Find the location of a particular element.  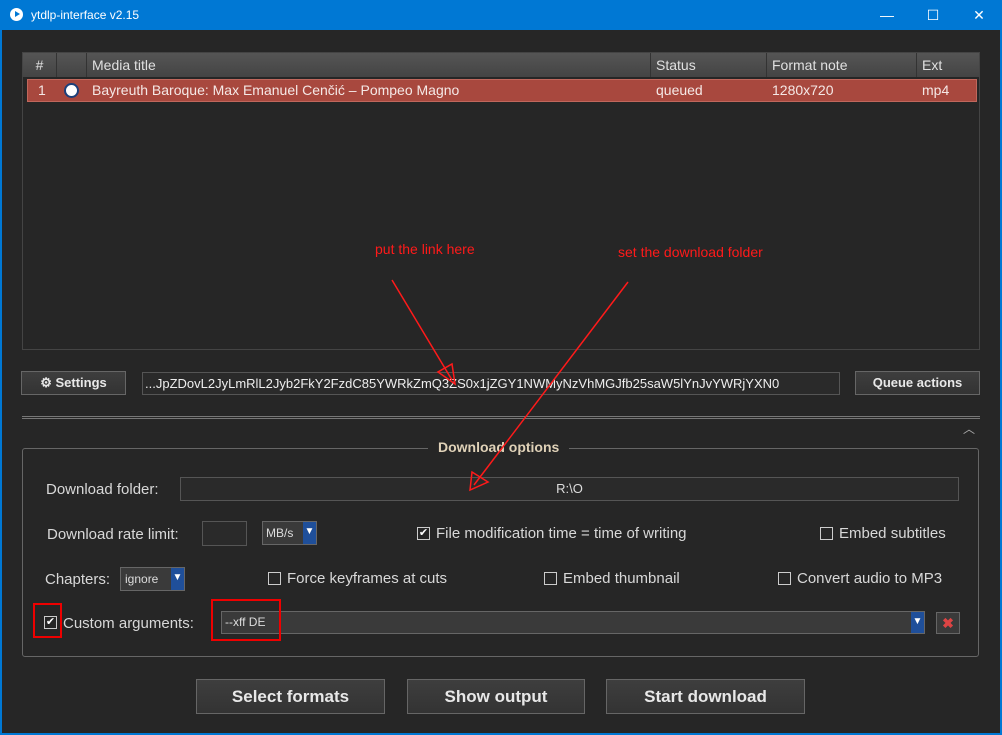

arrow-to-url is located at coordinates (422, 330).